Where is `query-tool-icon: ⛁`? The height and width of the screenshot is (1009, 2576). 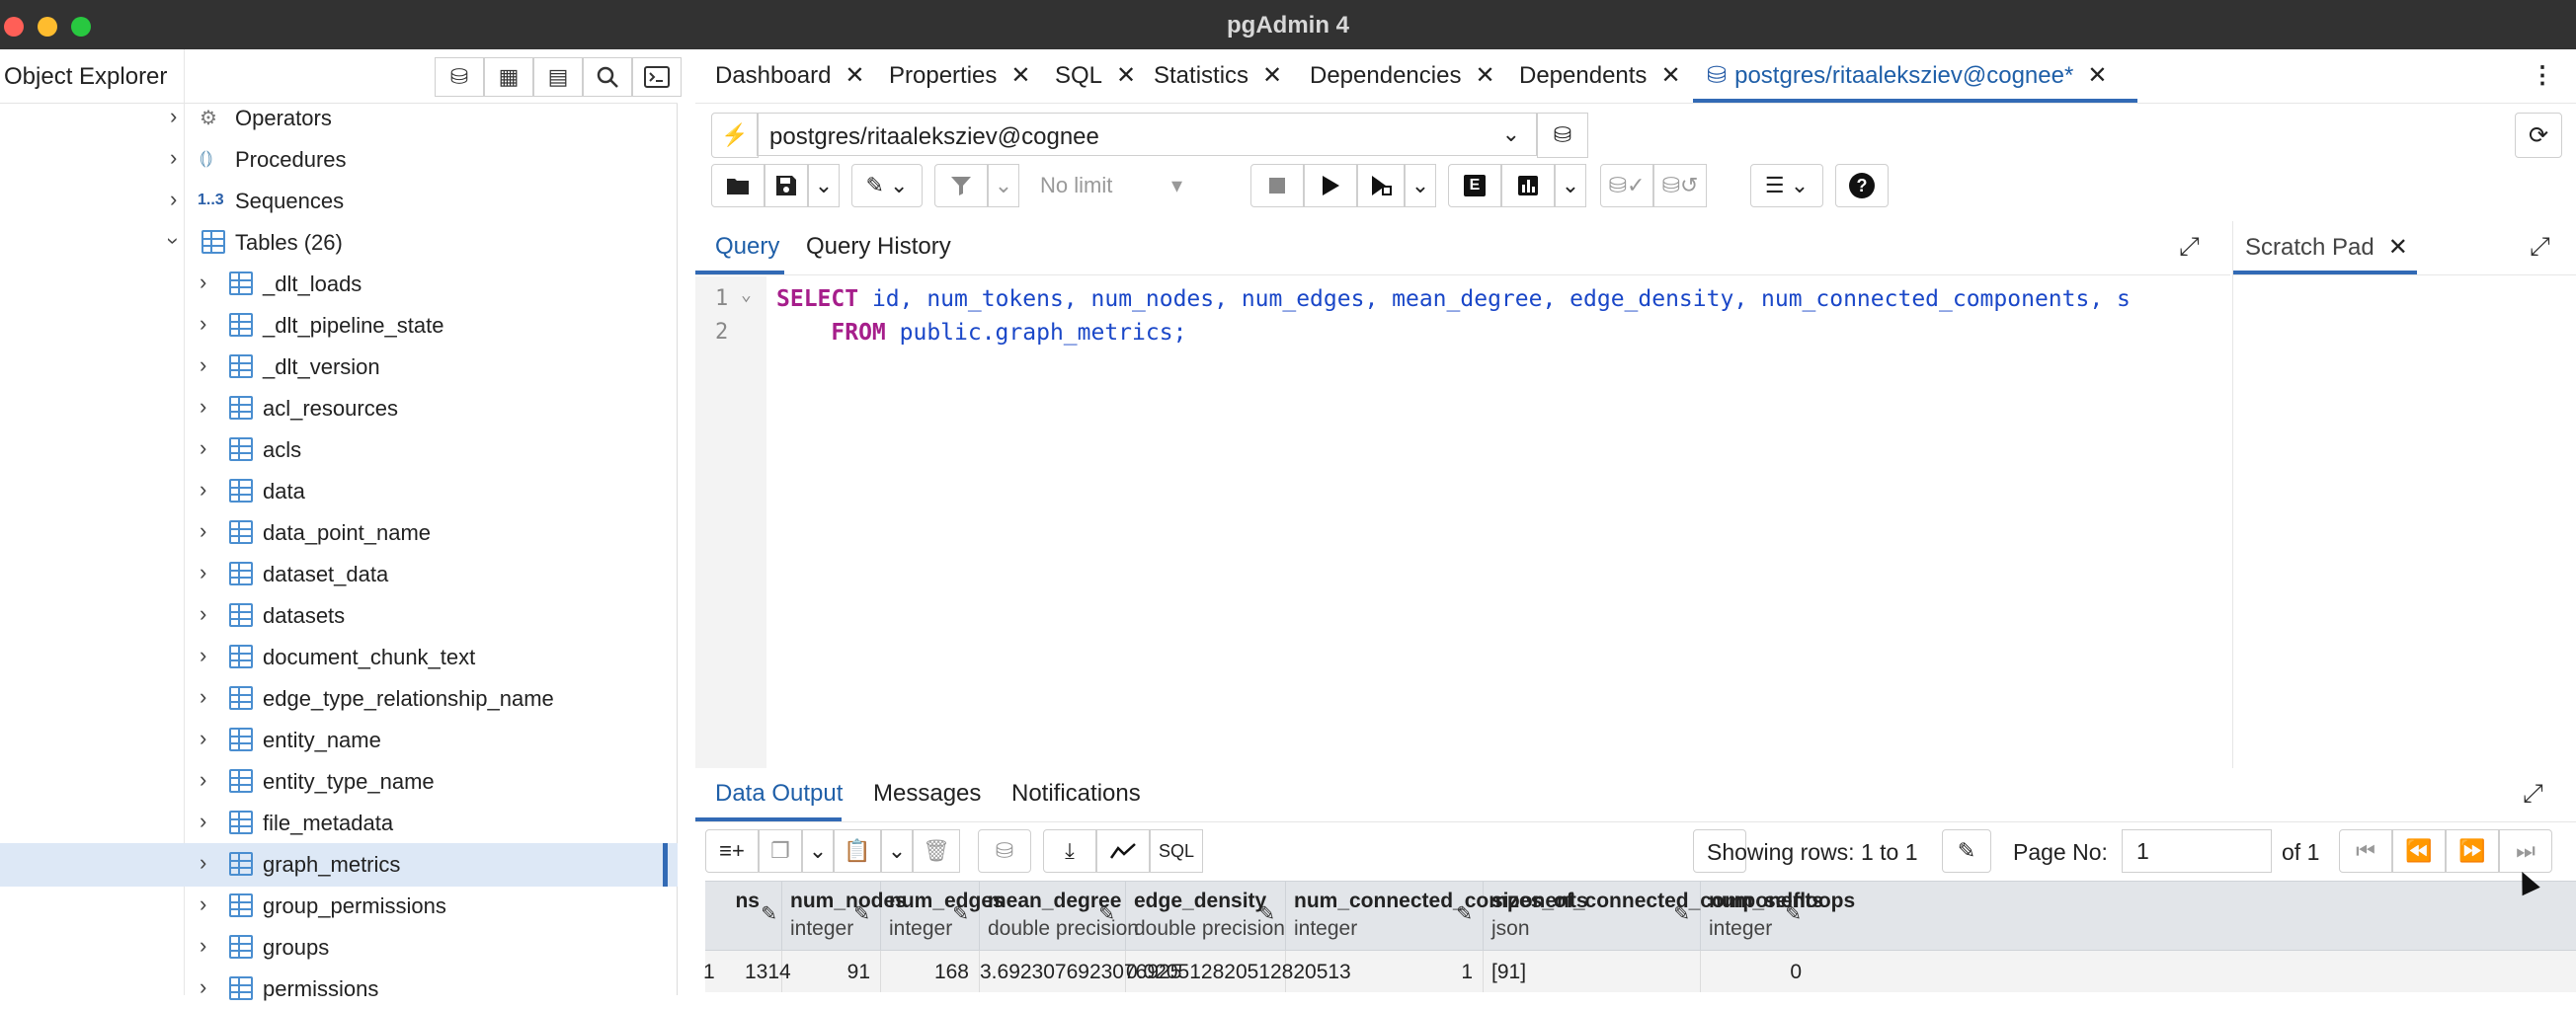 query-tool-icon: ⛁ is located at coordinates (459, 77).